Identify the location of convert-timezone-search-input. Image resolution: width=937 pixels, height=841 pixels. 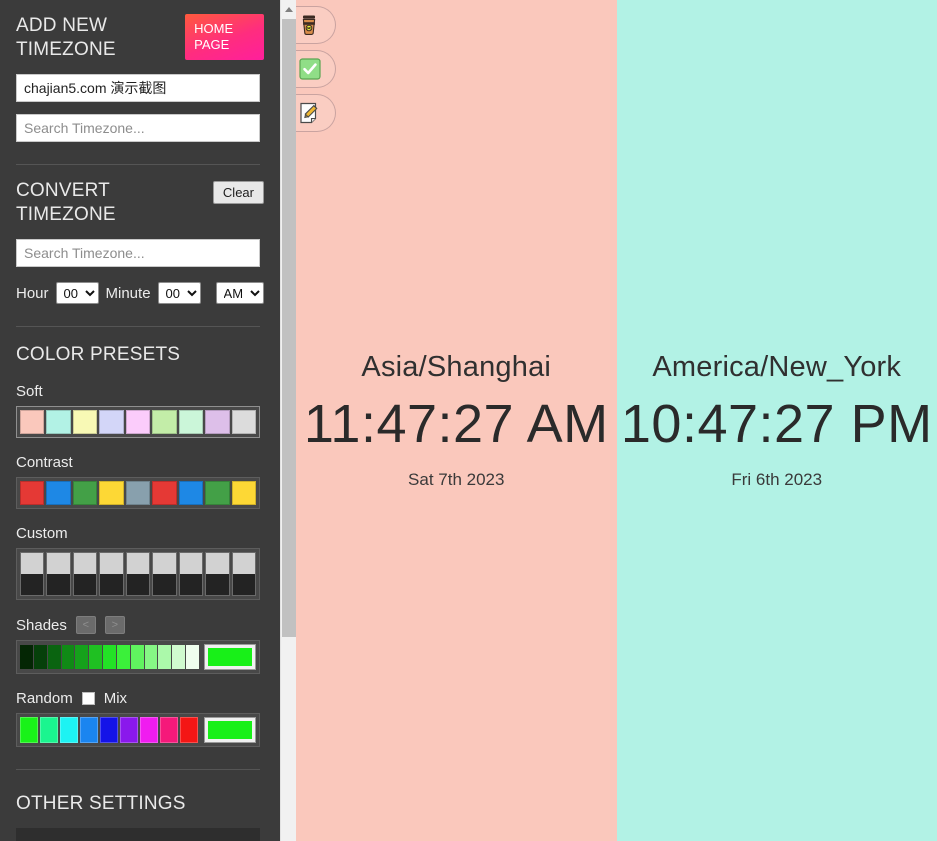
(138, 253).